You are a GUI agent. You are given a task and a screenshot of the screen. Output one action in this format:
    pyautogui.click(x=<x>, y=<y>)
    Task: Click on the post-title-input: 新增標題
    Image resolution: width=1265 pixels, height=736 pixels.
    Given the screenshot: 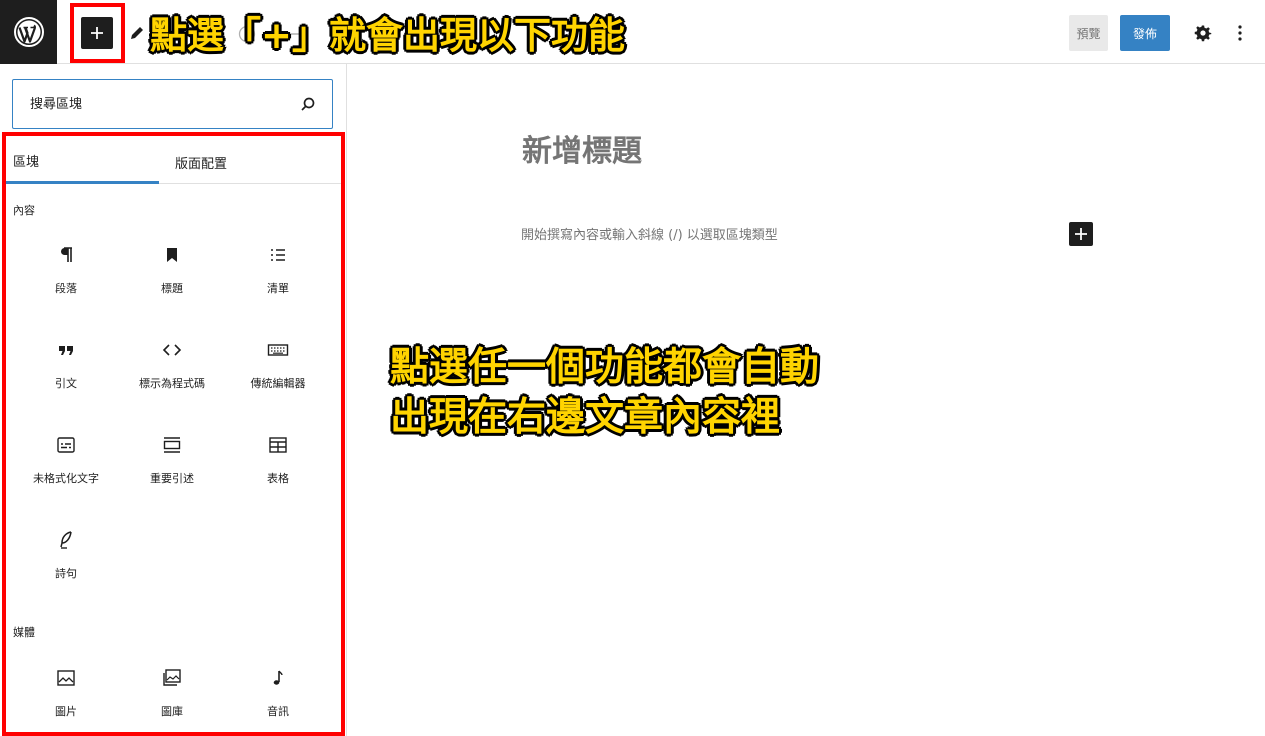 What is the action you would take?
    pyautogui.click(x=582, y=148)
    